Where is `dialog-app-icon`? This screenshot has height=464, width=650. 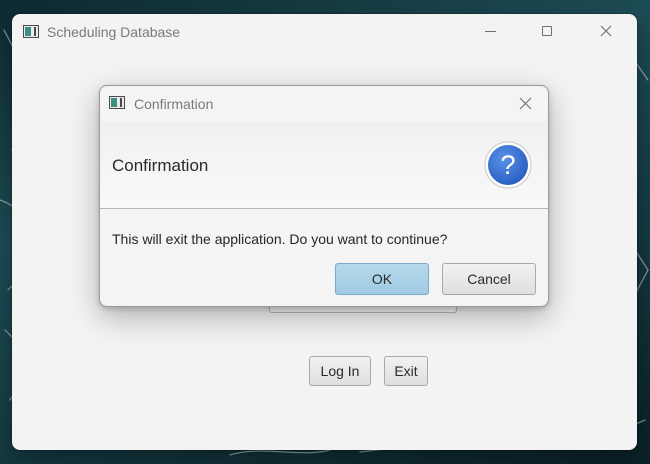 dialog-app-icon is located at coordinates (117, 102).